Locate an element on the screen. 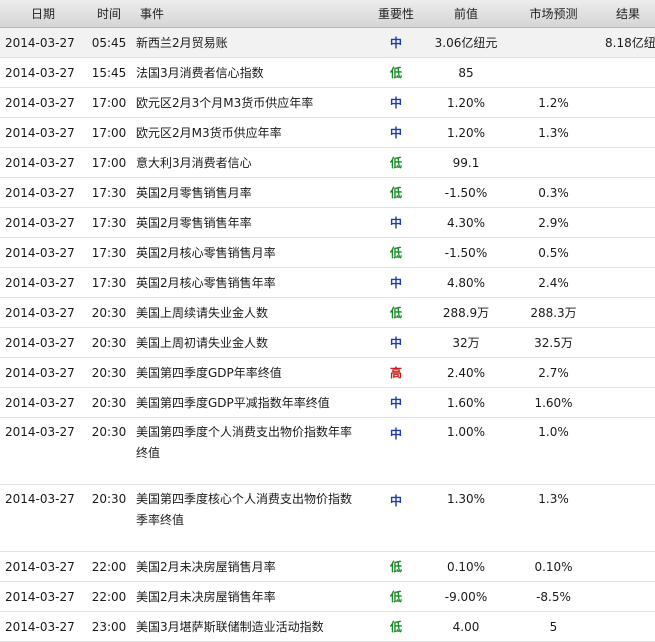  result-value-cell: 8.18亿纽元 is located at coordinates (628, 42).